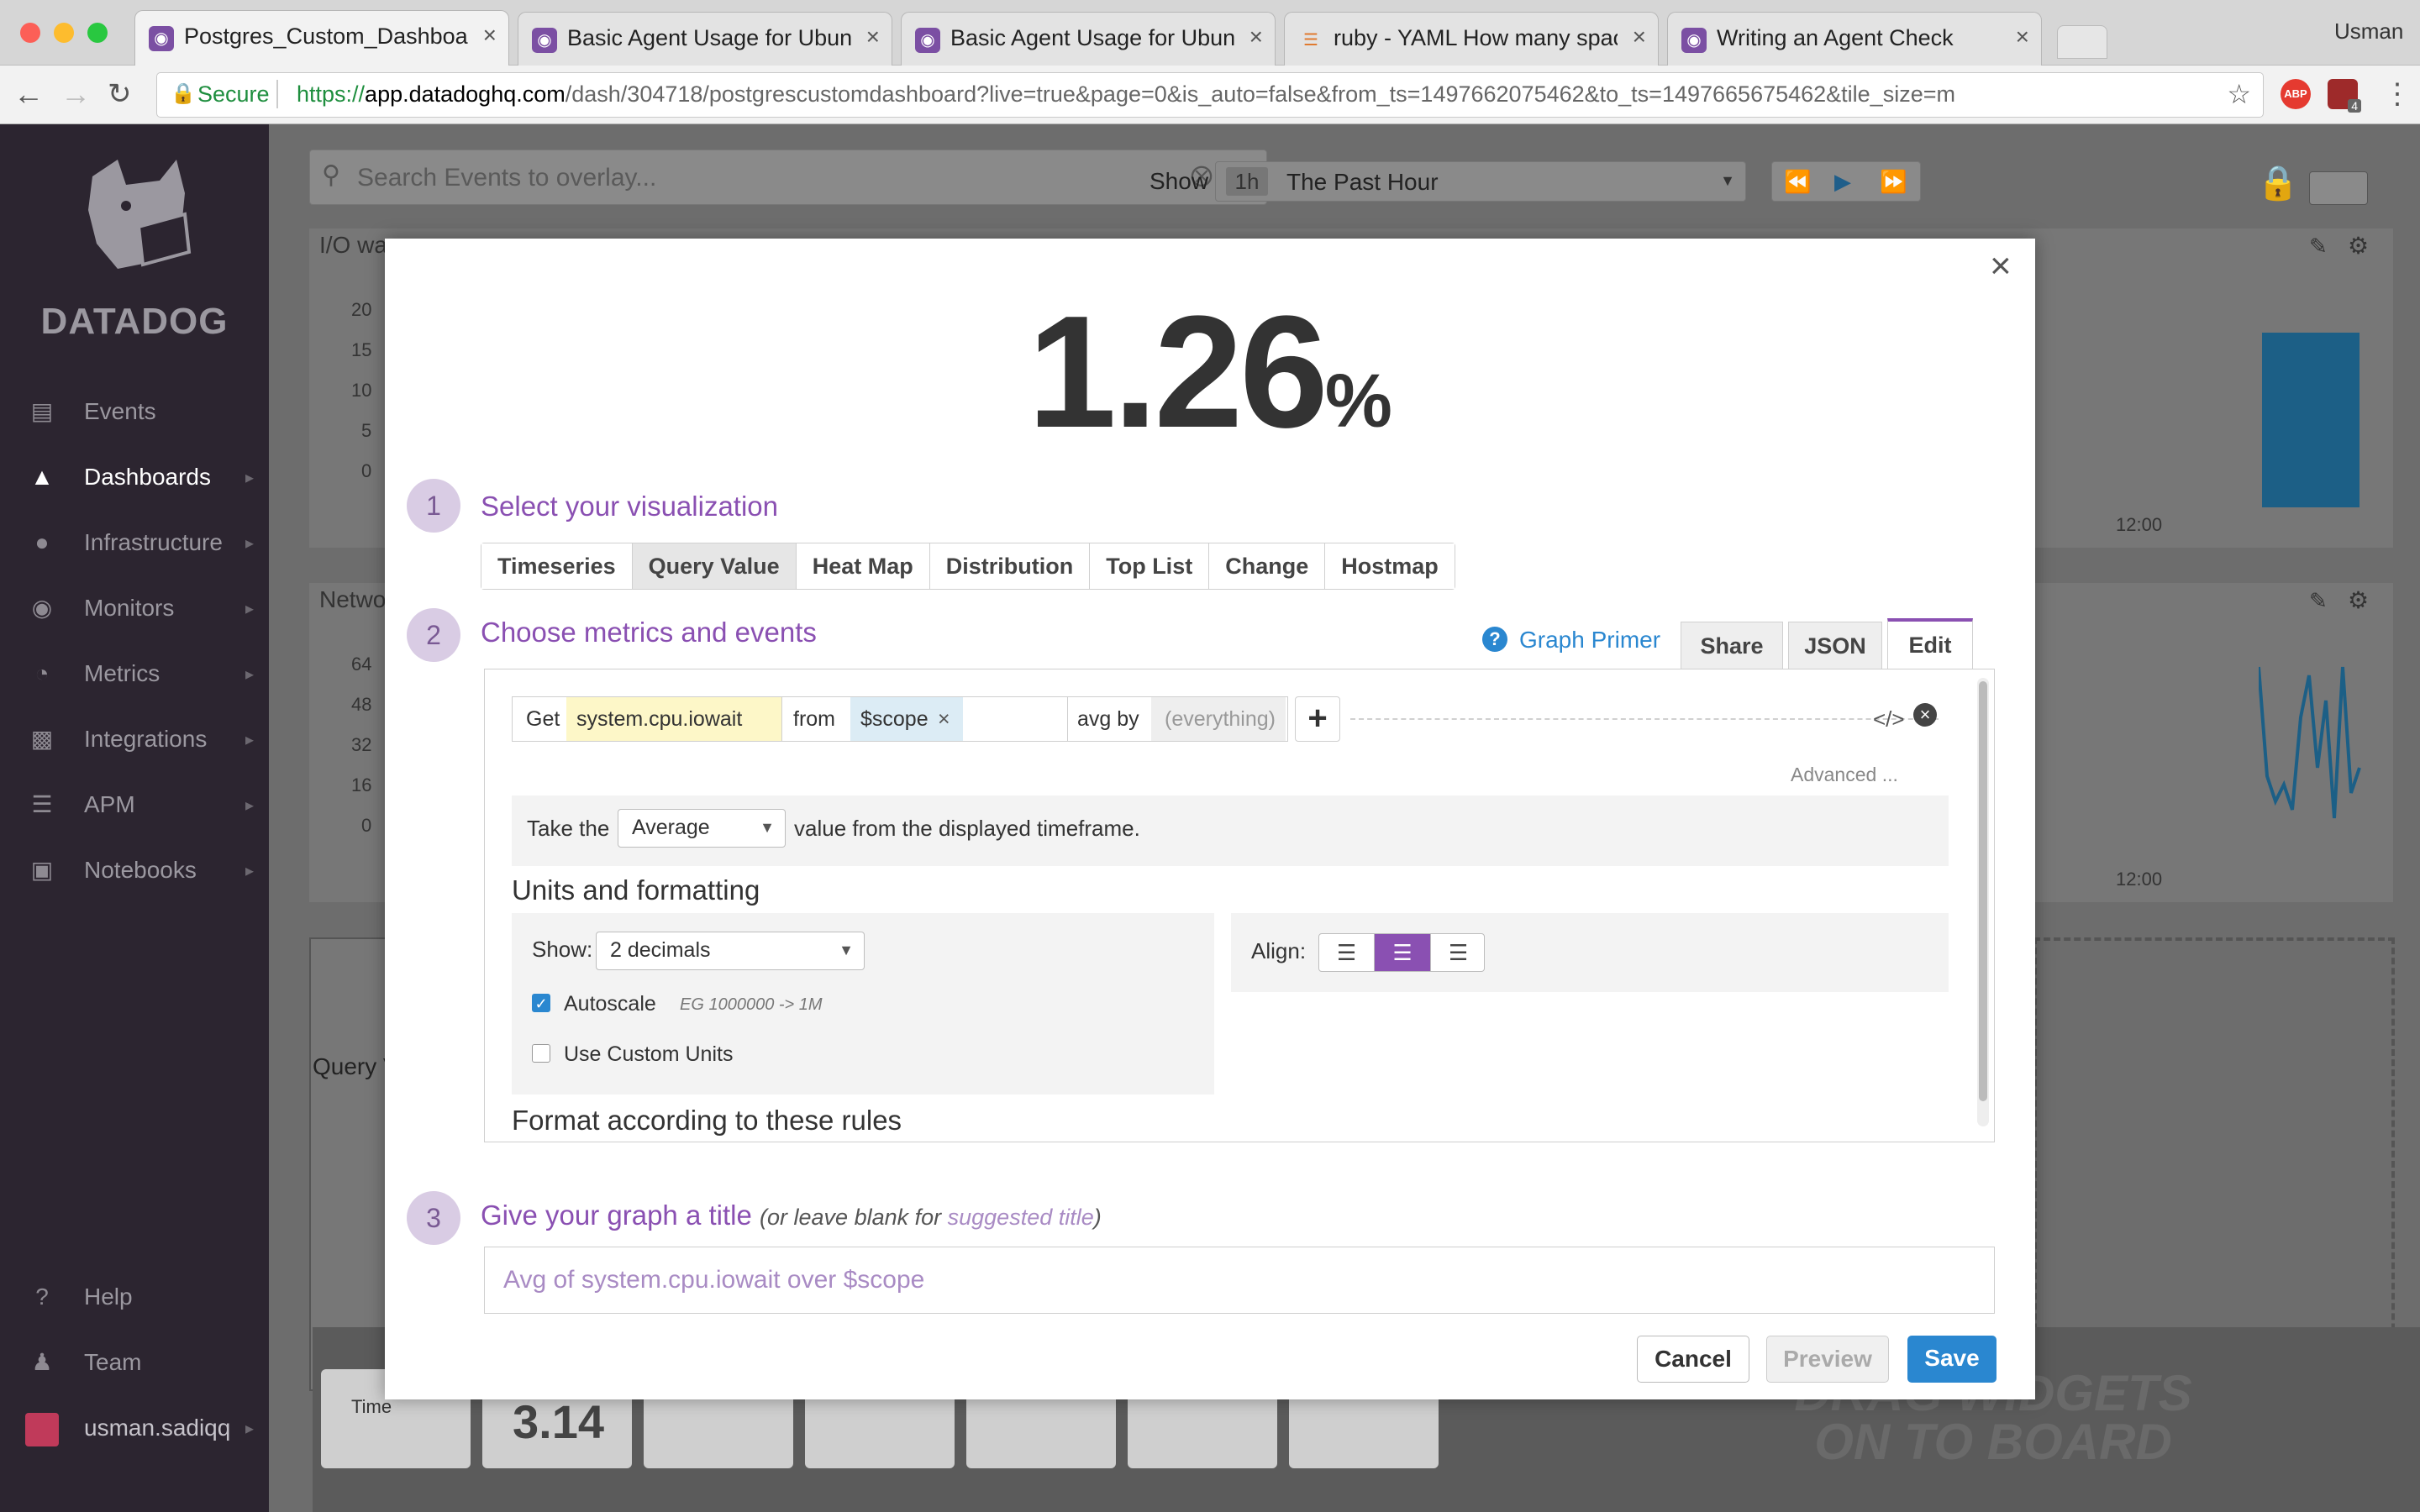  What do you see at coordinates (541, 1053) in the screenshot?
I see `custom-units-checkbox` at bounding box center [541, 1053].